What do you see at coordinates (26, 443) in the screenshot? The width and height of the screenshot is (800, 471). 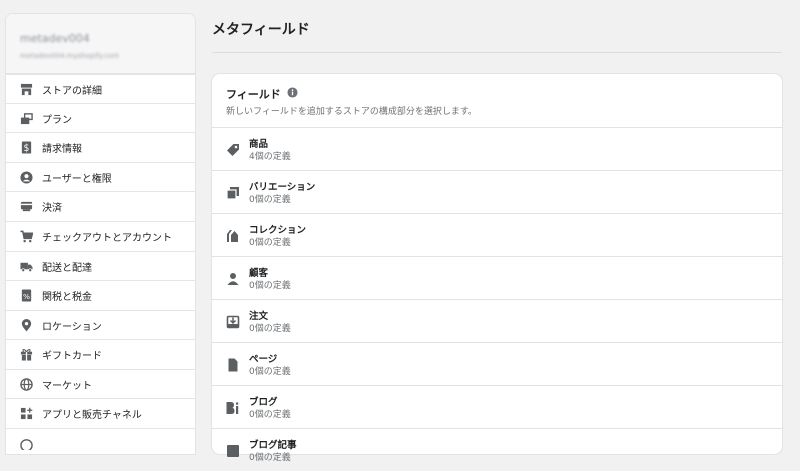 I see `partial-icon` at bounding box center [26, 443].